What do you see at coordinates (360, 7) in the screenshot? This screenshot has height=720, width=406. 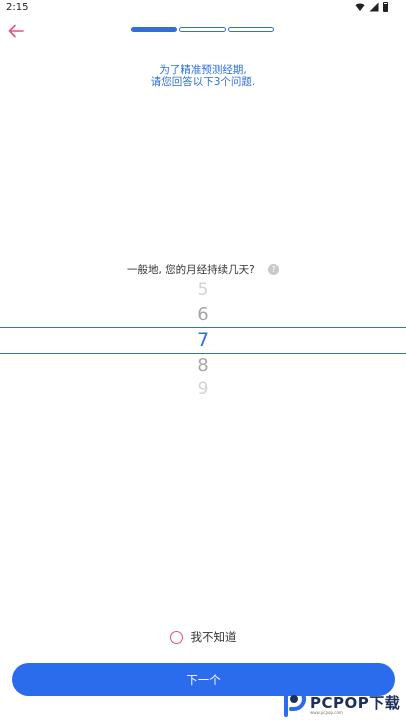 I see `wifi-icon` at bounding box center [360, 7].